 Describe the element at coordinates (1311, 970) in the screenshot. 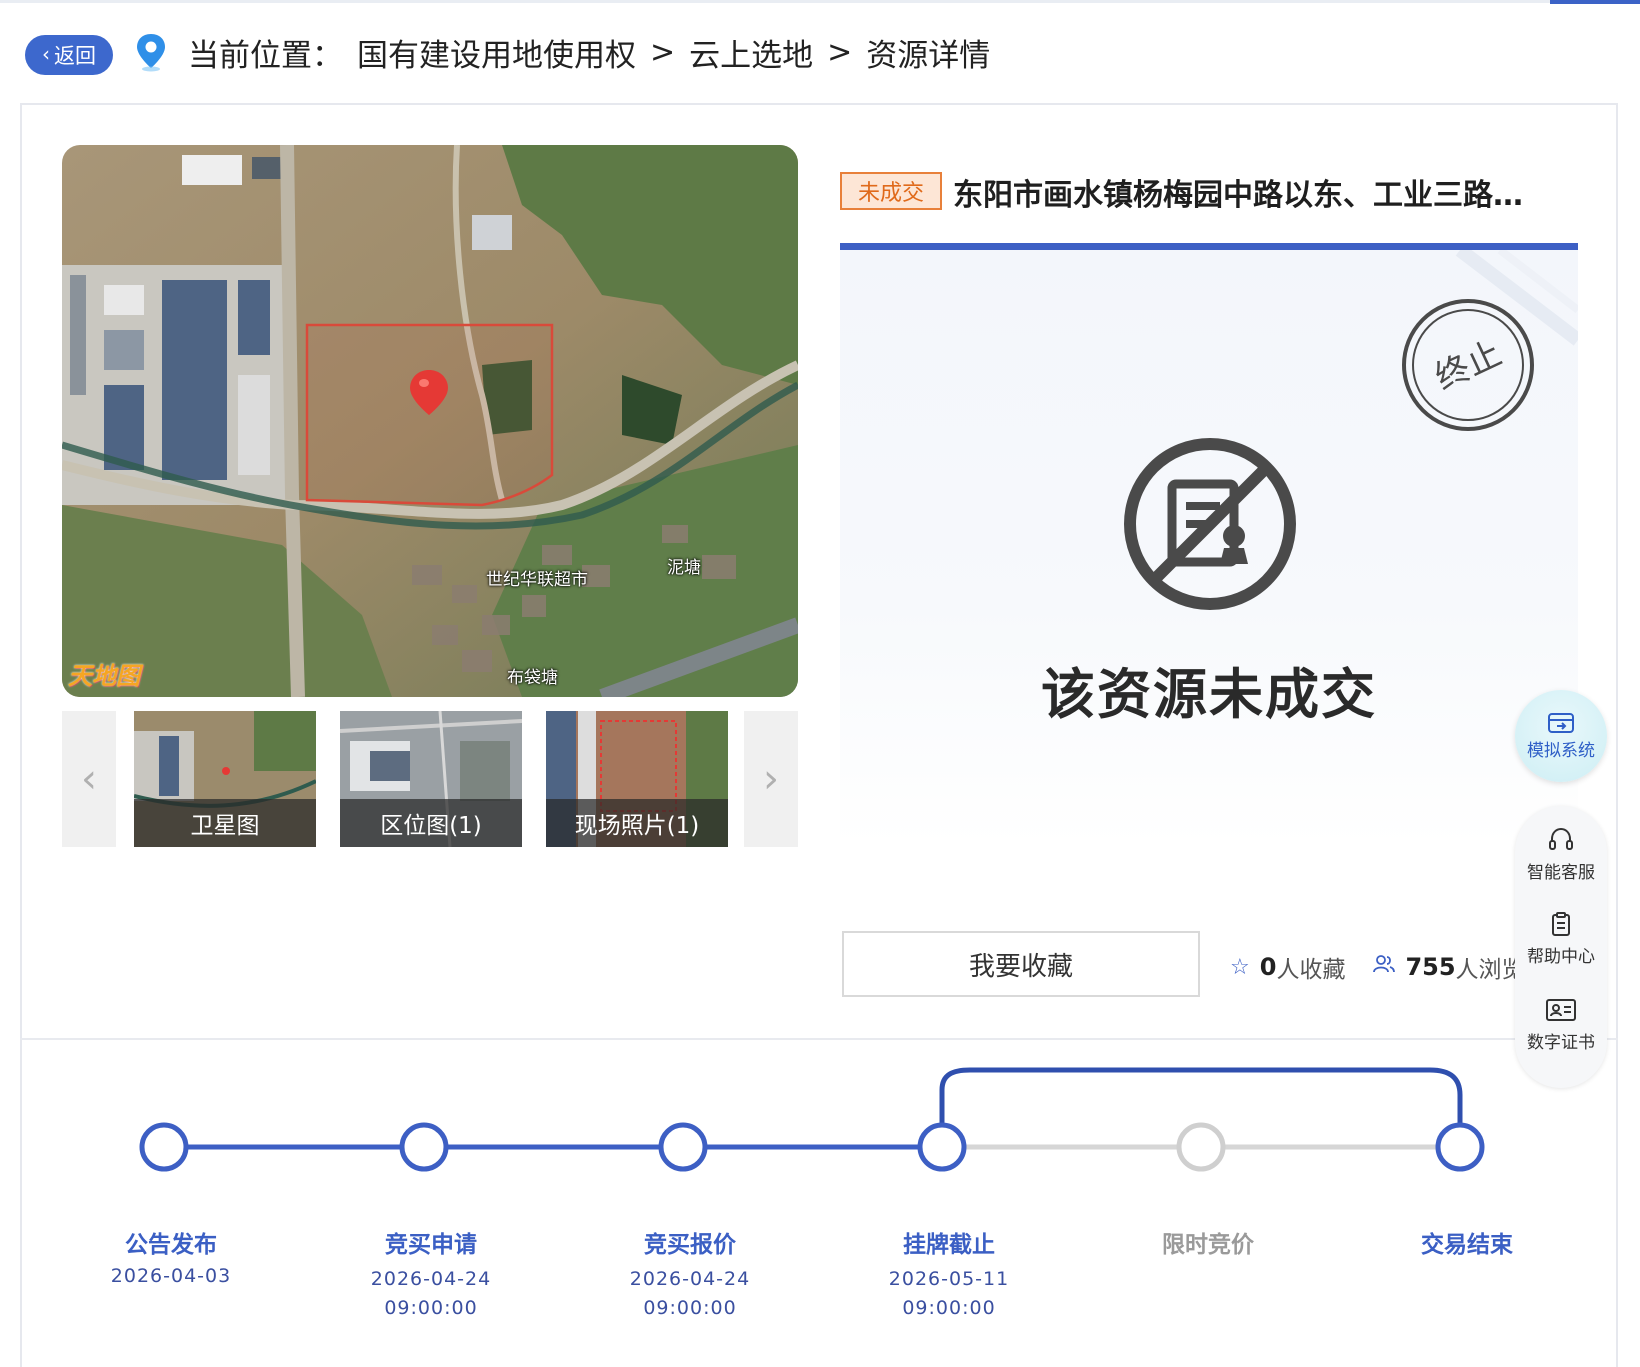

I see `favorite-suffix: 人收藏` at that location.